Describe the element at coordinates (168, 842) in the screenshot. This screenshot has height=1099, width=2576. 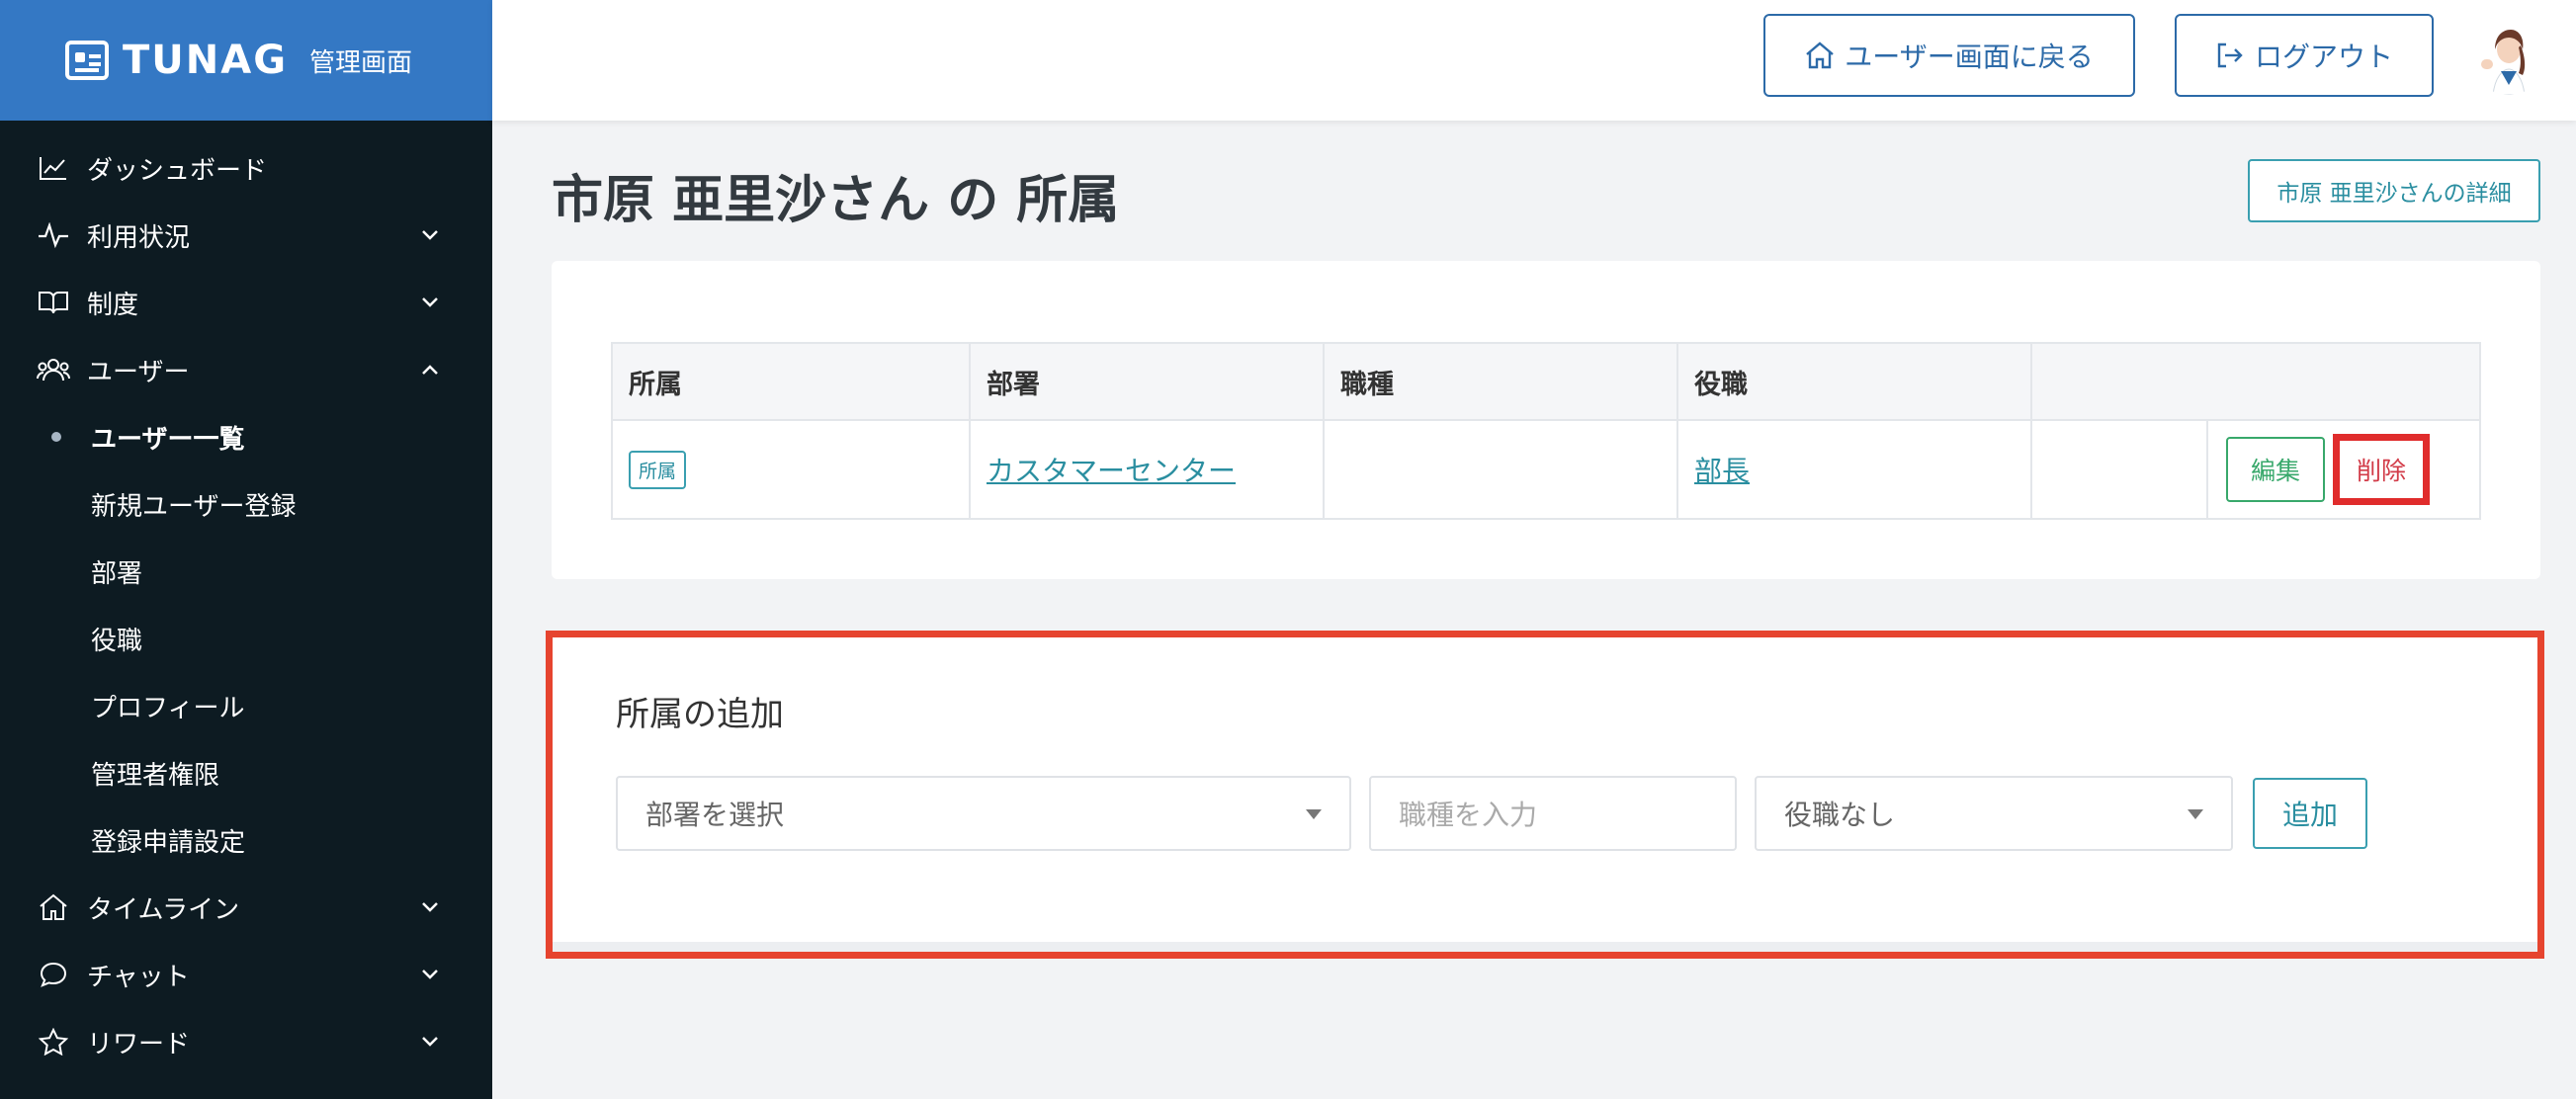
I see `sidebar-subitem-label: 登録申請設定` at that location.